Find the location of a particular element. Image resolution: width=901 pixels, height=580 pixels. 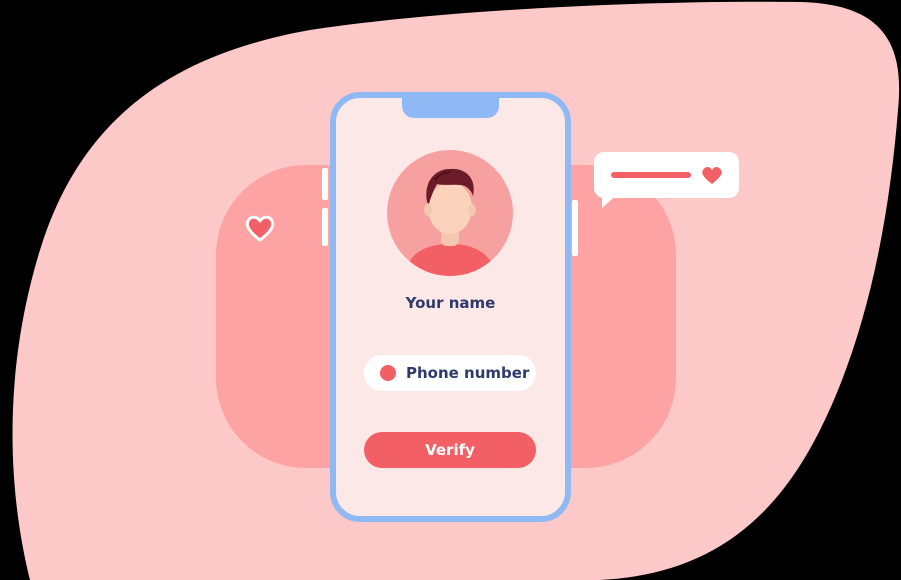

chat-bubble is located at coordinates (666, 175).